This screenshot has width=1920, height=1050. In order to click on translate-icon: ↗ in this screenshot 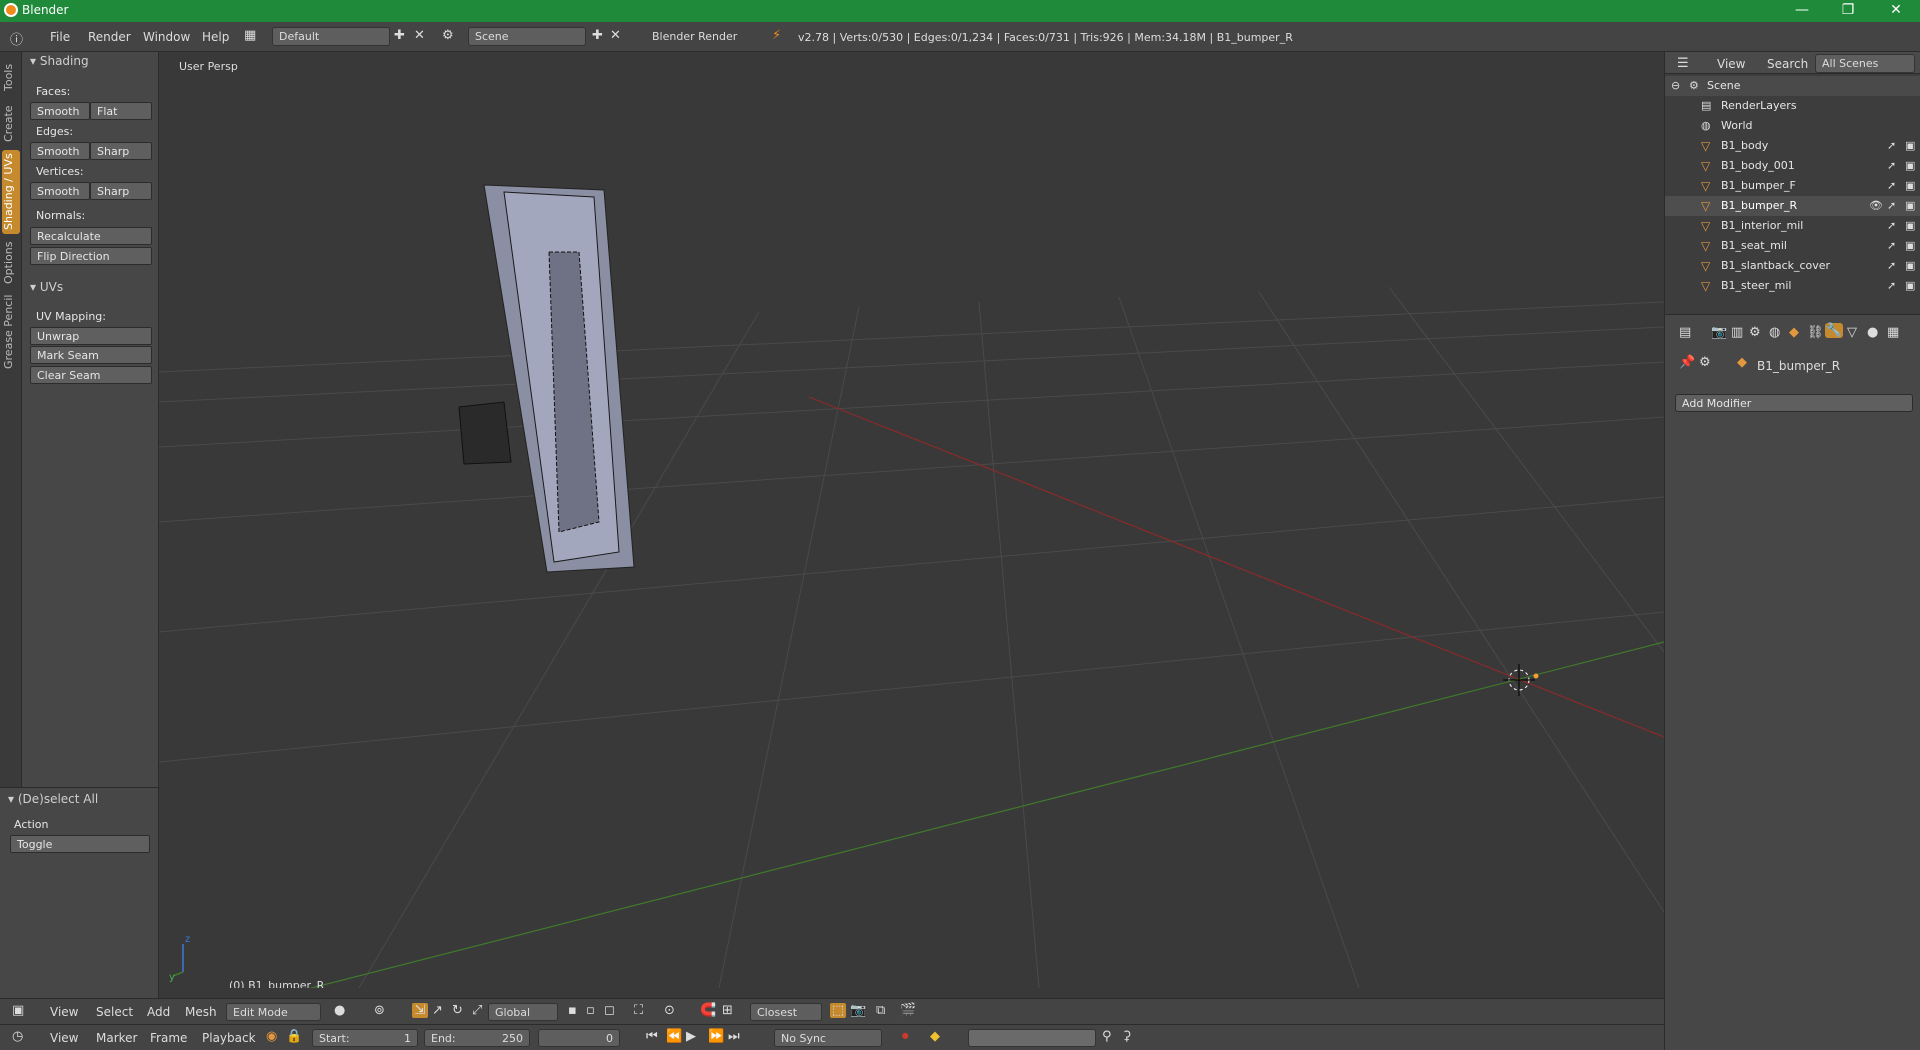, I will do `click(437, 1010)`.